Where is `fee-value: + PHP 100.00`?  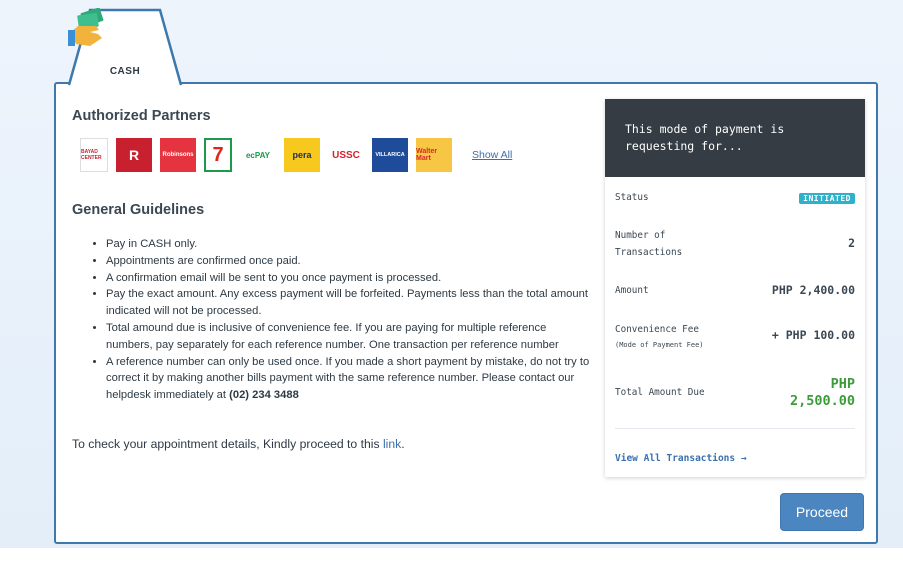
fee-value: + PHP 100.00 is located at coordinates (813, 335).